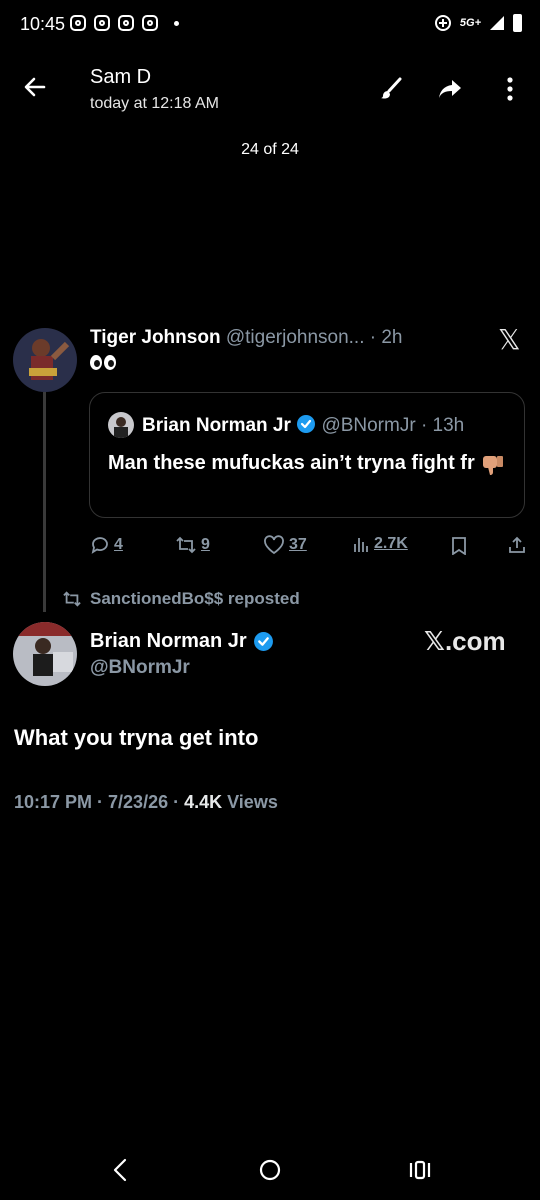 The image size is (540, 1200). Describe the element at coordinates (103, 362) in the screenshot. I see `eyes-emoji-icon` at that location.